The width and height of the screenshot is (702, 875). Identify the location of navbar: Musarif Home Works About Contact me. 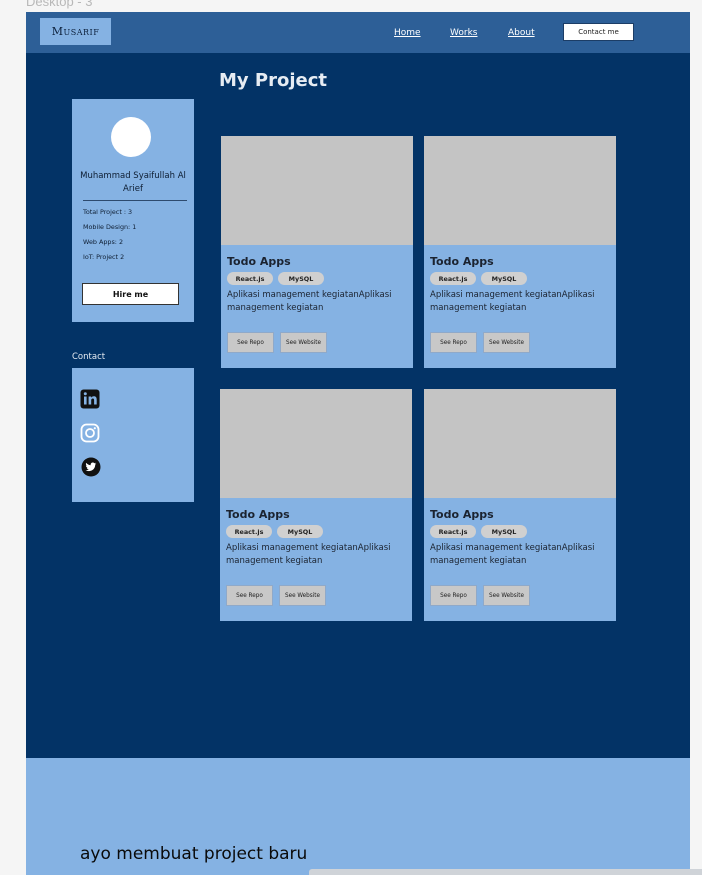
(358, 32).